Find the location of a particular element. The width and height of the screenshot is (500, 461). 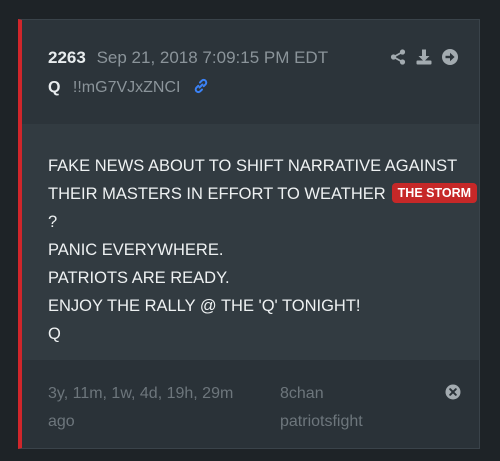

message-line: PANIC EVERYWHERE. is located at coordinates (136, 250).